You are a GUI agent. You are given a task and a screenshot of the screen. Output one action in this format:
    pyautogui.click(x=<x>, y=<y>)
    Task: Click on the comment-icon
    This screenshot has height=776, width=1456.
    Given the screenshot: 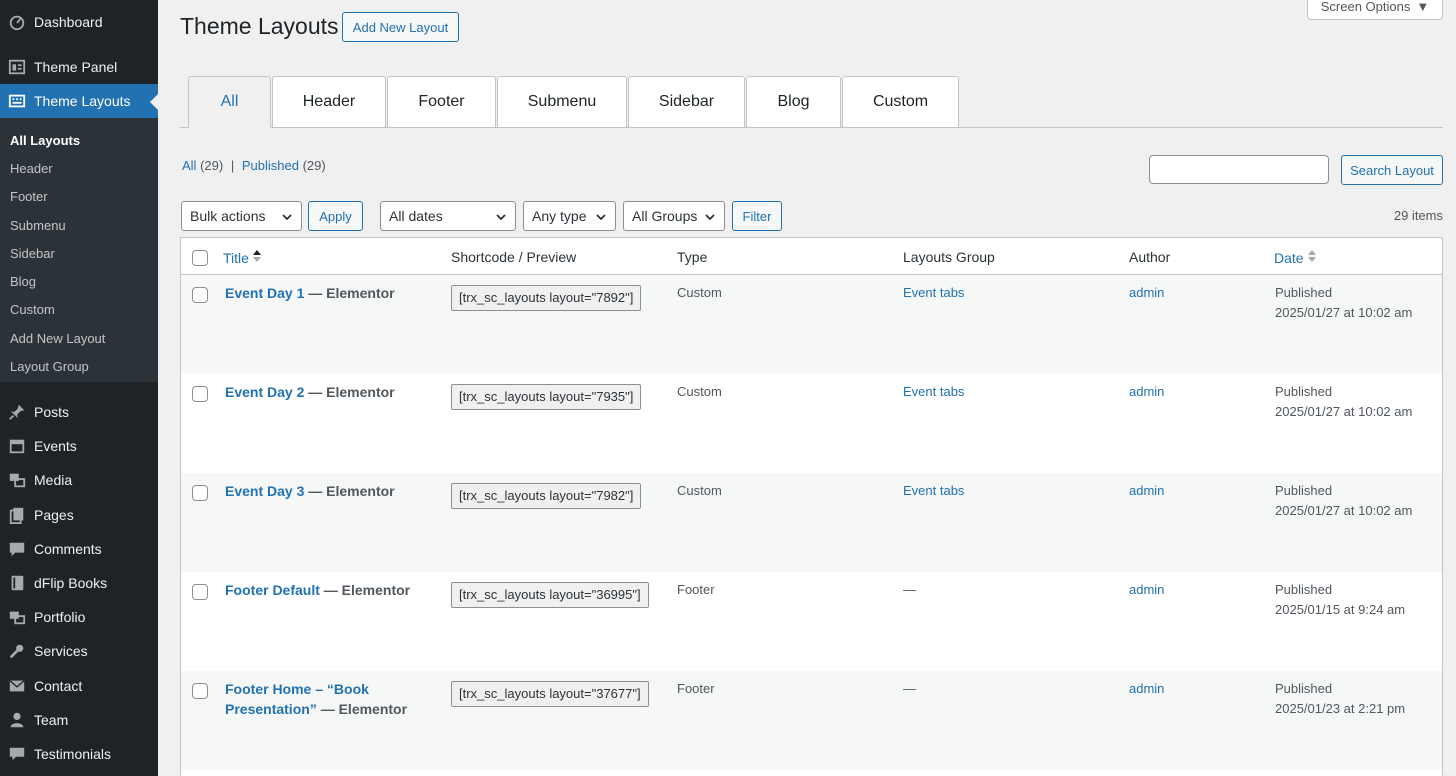 What is the action you would take?
    pyautogui.click(x=17, y=549)
    